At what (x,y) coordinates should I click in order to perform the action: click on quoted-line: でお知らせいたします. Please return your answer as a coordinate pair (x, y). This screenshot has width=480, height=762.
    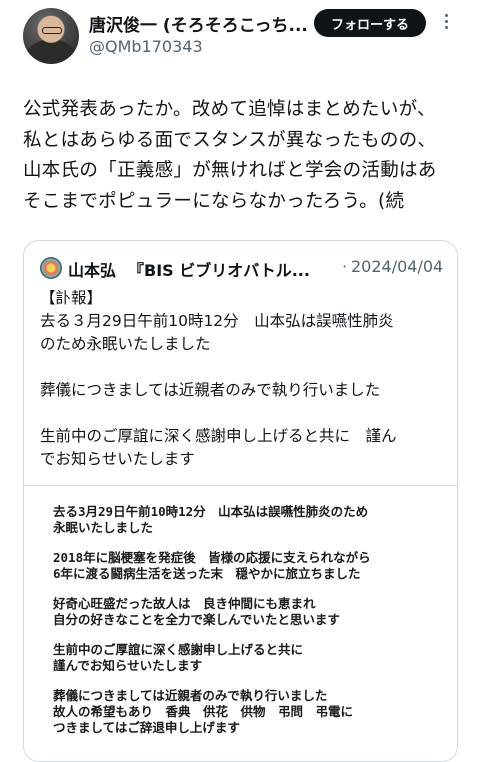
    Looking at the image, I should click on (117, 459).